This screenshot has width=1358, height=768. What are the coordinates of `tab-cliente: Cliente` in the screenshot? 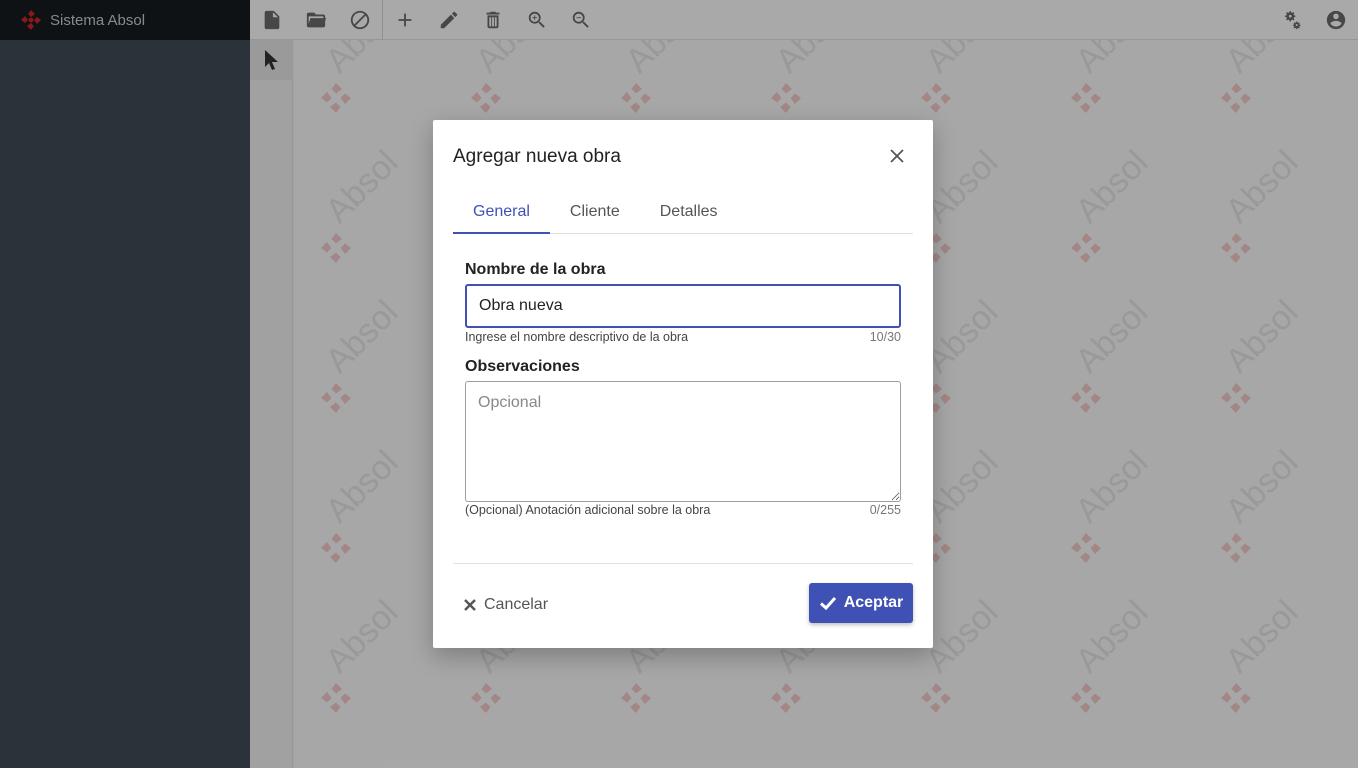 It's located at (595, 214).